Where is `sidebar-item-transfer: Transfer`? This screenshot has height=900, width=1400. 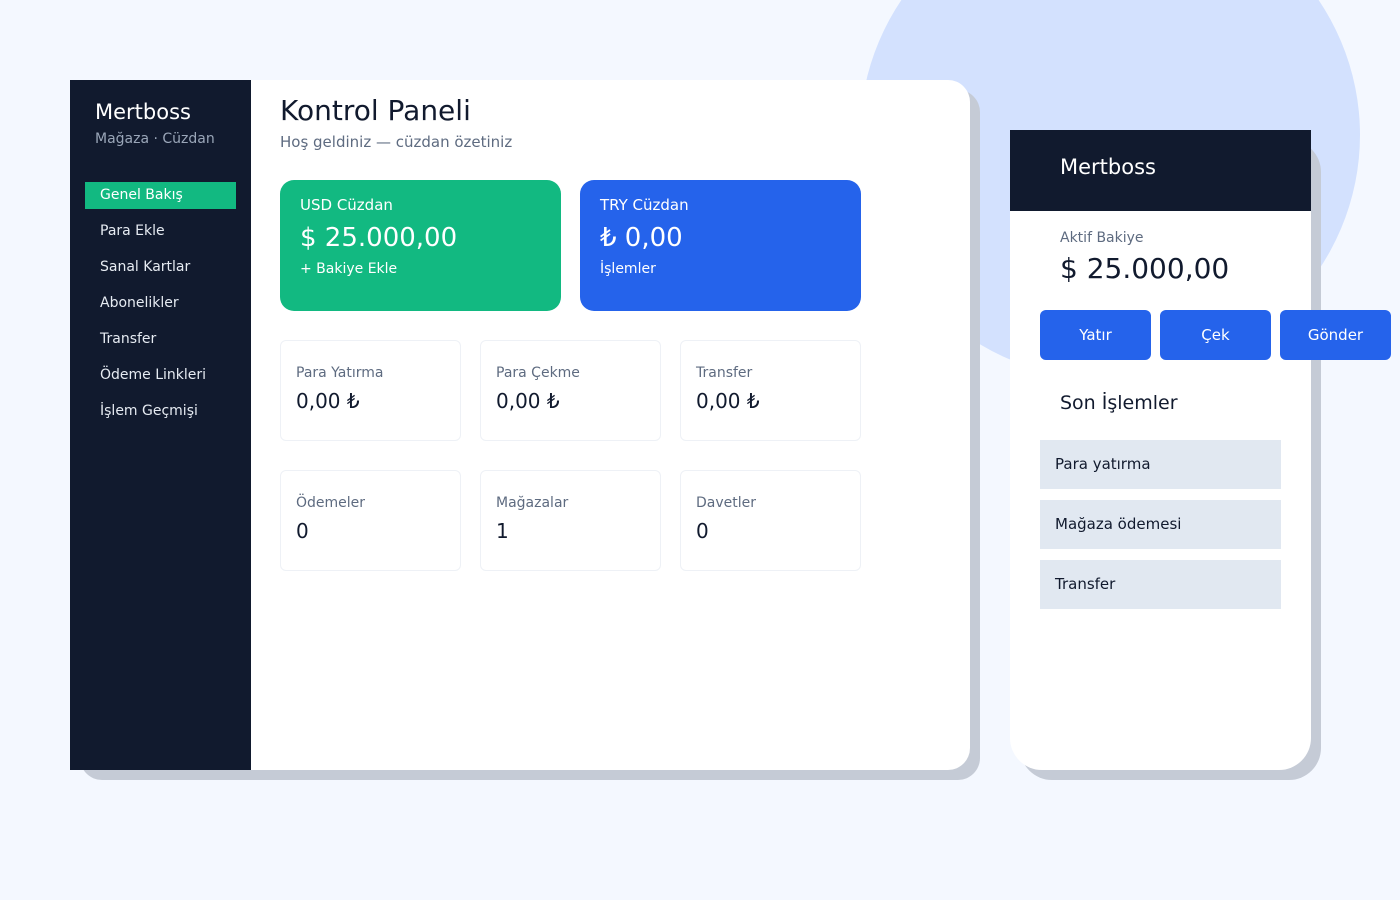 sidebar-item-transfer: Transfer is located at coordinates (160, 339).